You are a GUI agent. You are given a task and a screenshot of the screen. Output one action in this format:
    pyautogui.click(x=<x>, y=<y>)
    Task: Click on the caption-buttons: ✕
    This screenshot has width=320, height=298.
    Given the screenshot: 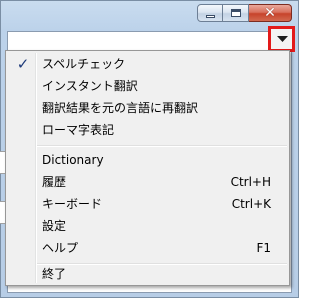 What is the action you would take?
    pyautogui.click(x=244, y=13)
    